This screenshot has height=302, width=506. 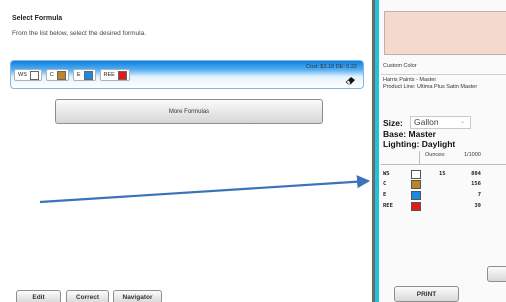 I want to click on colorant-chip-ws: WS, so click(x=28, y=75).